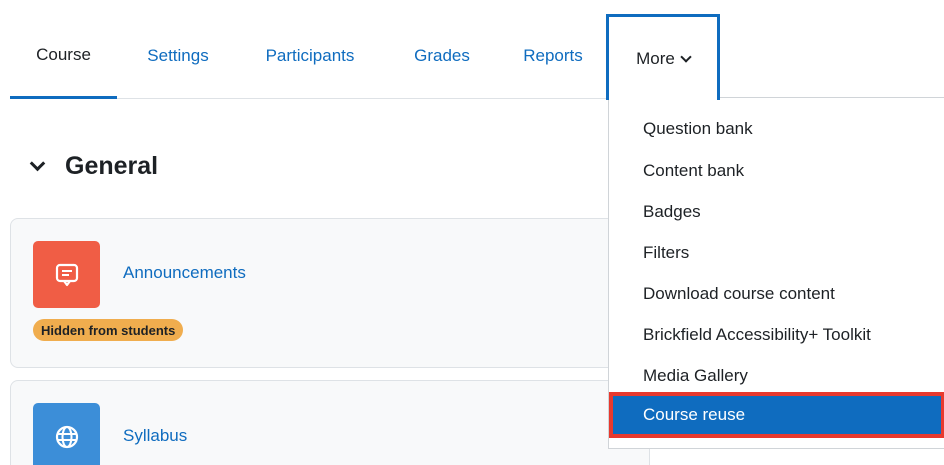  I want to click on menu-item-badges: Badges, so click(776, 212).